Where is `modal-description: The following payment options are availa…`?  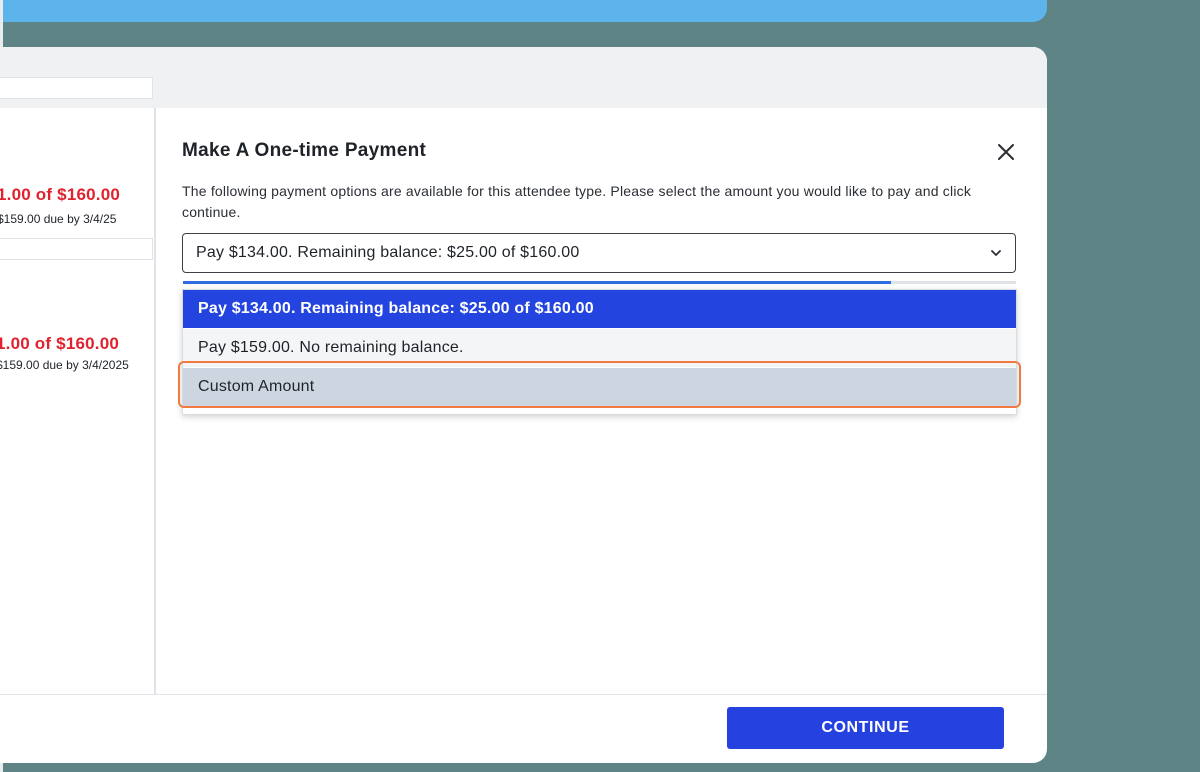
modal-description: The following payment options are availa… is located at coordinates (577, 201).